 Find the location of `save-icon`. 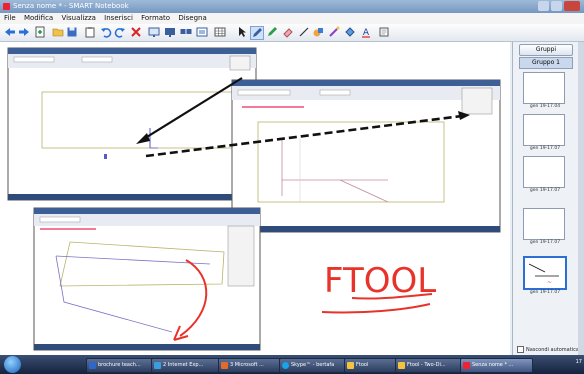

save-icon is located at coordinates (72, 32).